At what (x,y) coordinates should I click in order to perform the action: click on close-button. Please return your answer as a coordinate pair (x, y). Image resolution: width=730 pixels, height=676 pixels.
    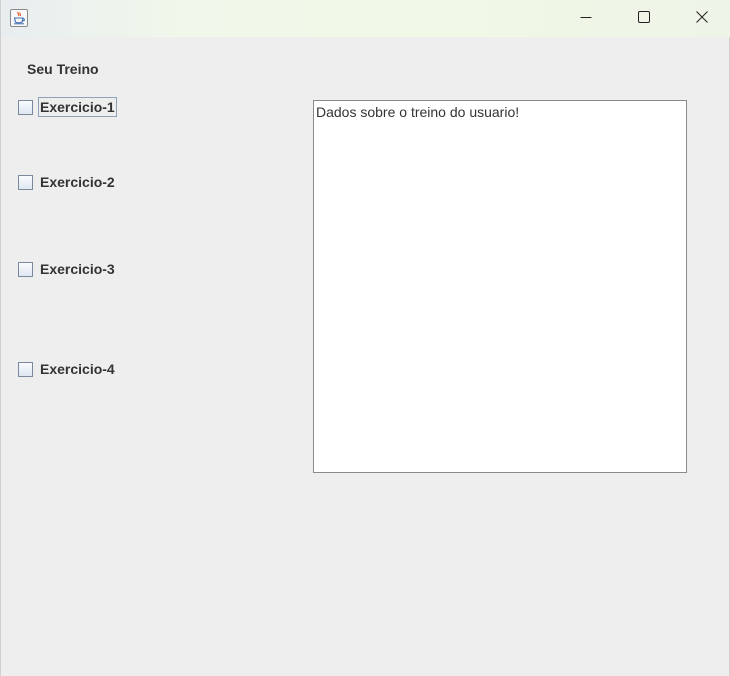
    Looking at the image, I should click on (701, 18).